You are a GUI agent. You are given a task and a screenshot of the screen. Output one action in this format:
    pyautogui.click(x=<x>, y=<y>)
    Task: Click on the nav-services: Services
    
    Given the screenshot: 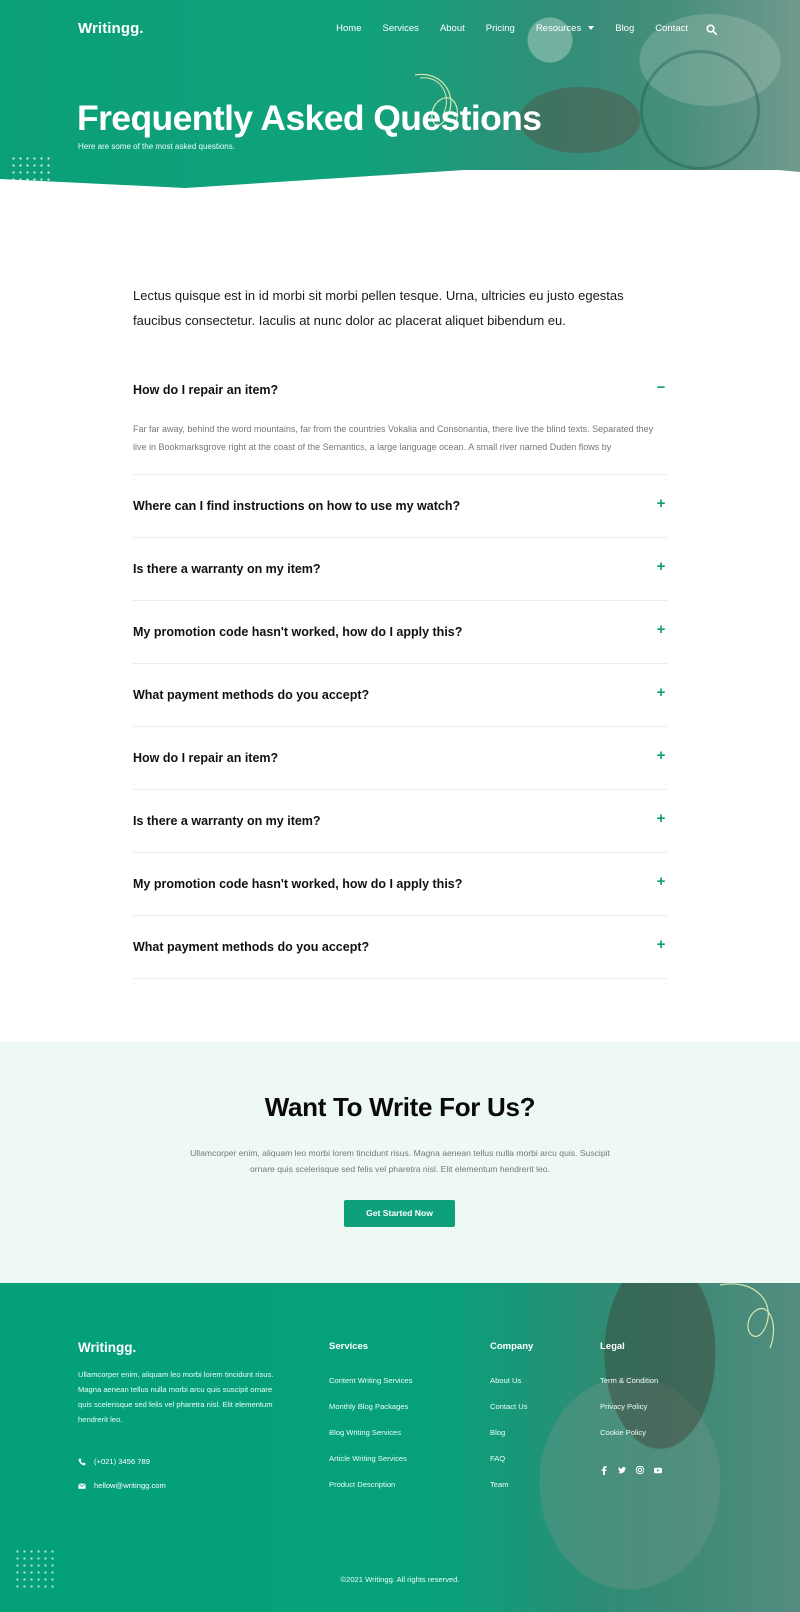 What is the action you would take?
    pyautogui.click(x=401, y=28)
    